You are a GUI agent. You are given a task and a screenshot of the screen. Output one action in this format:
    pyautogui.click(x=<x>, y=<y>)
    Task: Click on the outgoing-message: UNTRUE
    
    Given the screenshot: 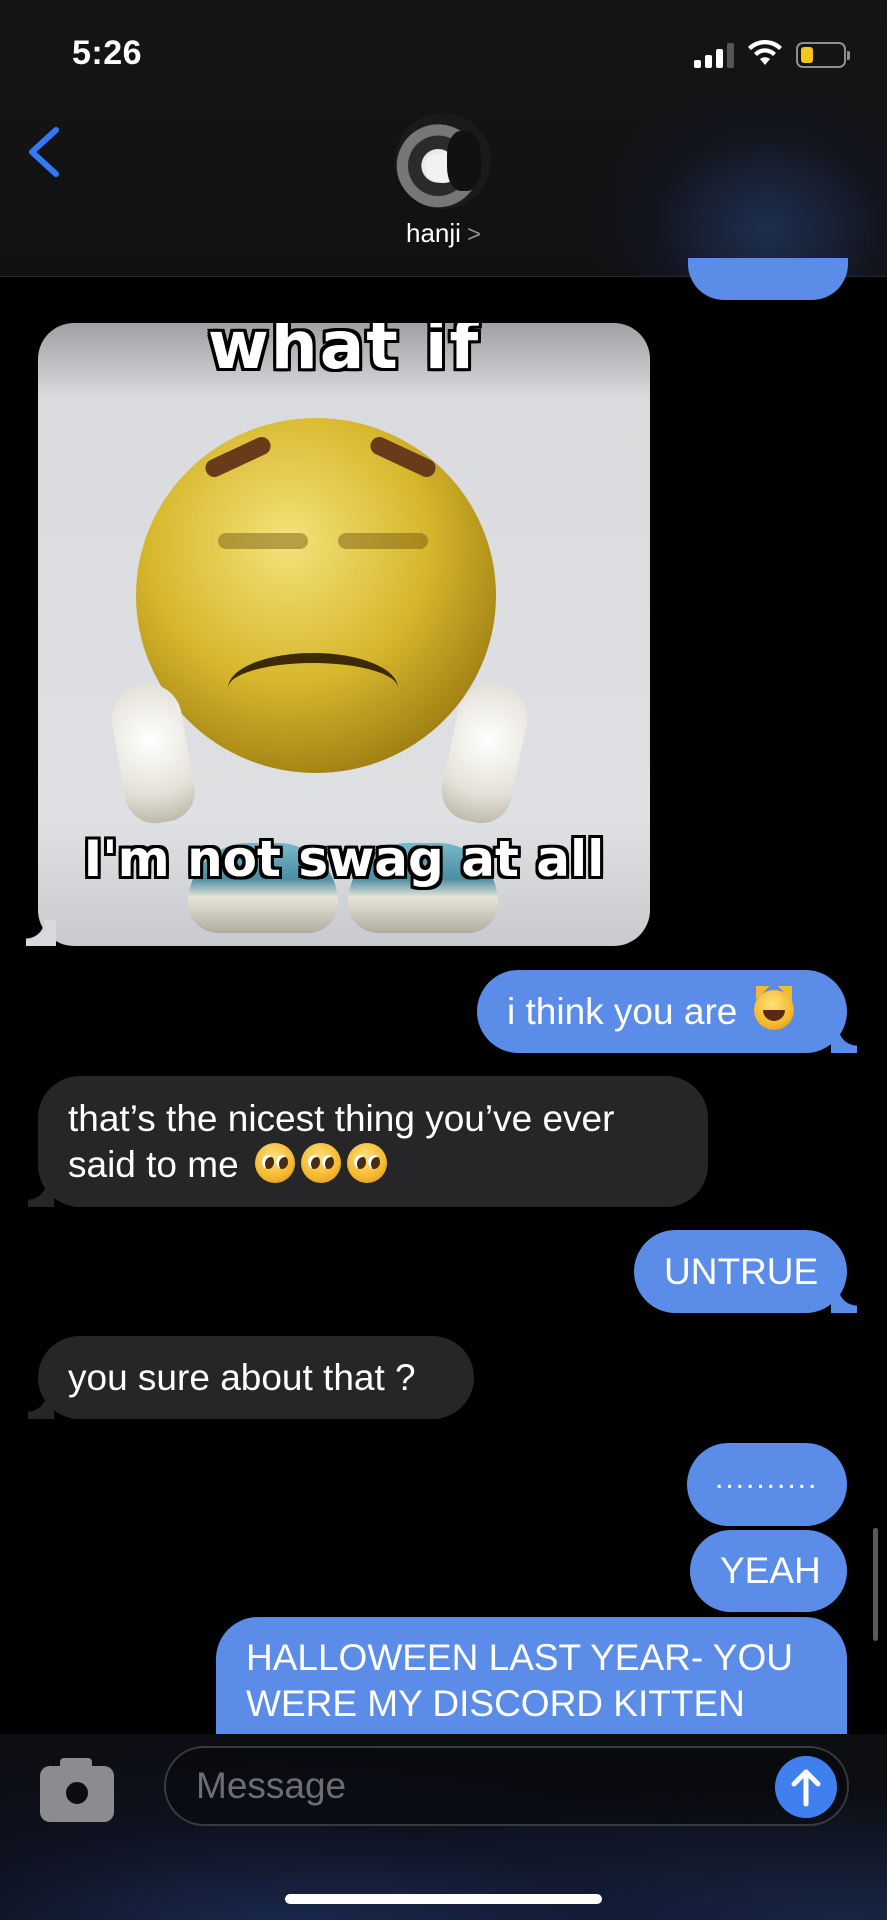 What is the action you would take?
    pyautogui.click(x=745, y=1271)
    